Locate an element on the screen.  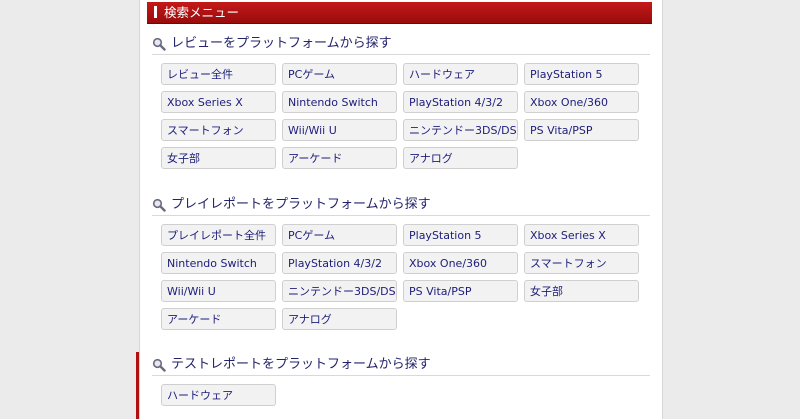
section-title-text: プレイレポートをプラットフォームから探す is located at coordinates (301, 204).